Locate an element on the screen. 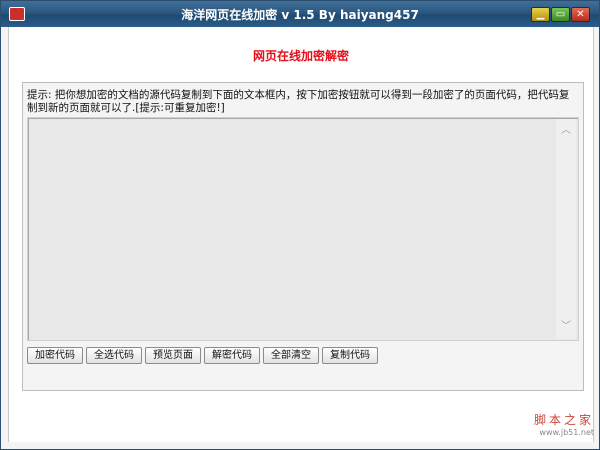  watermark-url: www.jb51.net is located at coordinates (566, 432).